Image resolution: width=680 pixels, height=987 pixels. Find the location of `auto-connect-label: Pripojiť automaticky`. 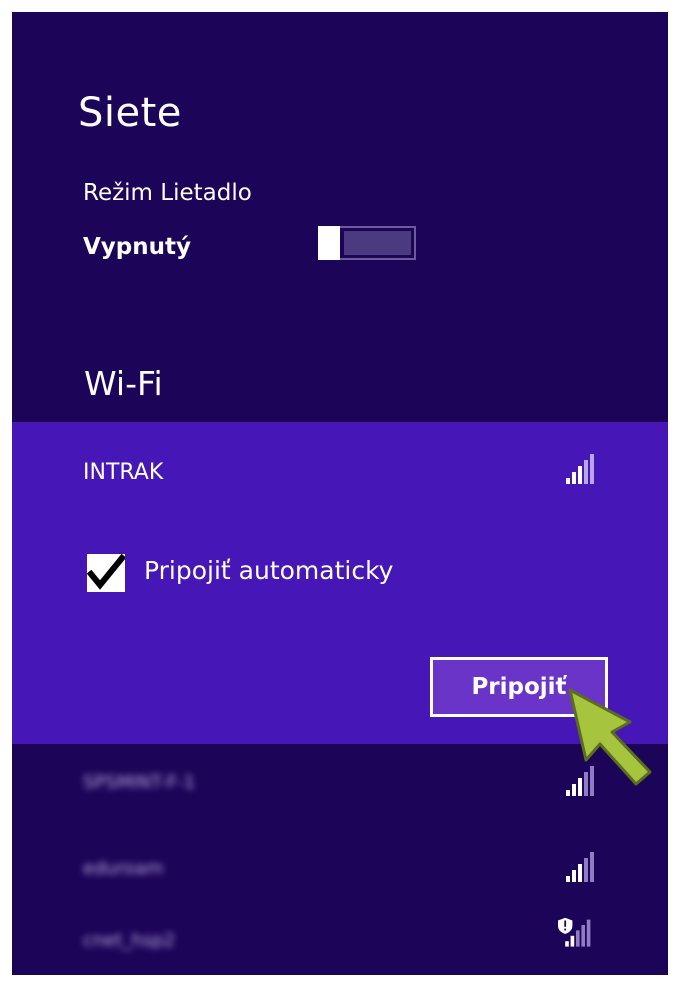

auto-connect-label: Pripojiť automaticky is located at coordinates (268, 570).